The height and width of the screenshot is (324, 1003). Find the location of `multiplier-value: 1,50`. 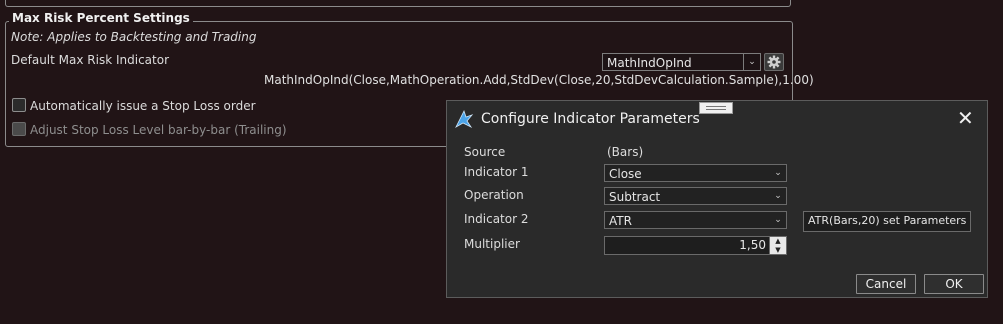

multiplier-value: 1,50 is located at coordinates (752, 245).